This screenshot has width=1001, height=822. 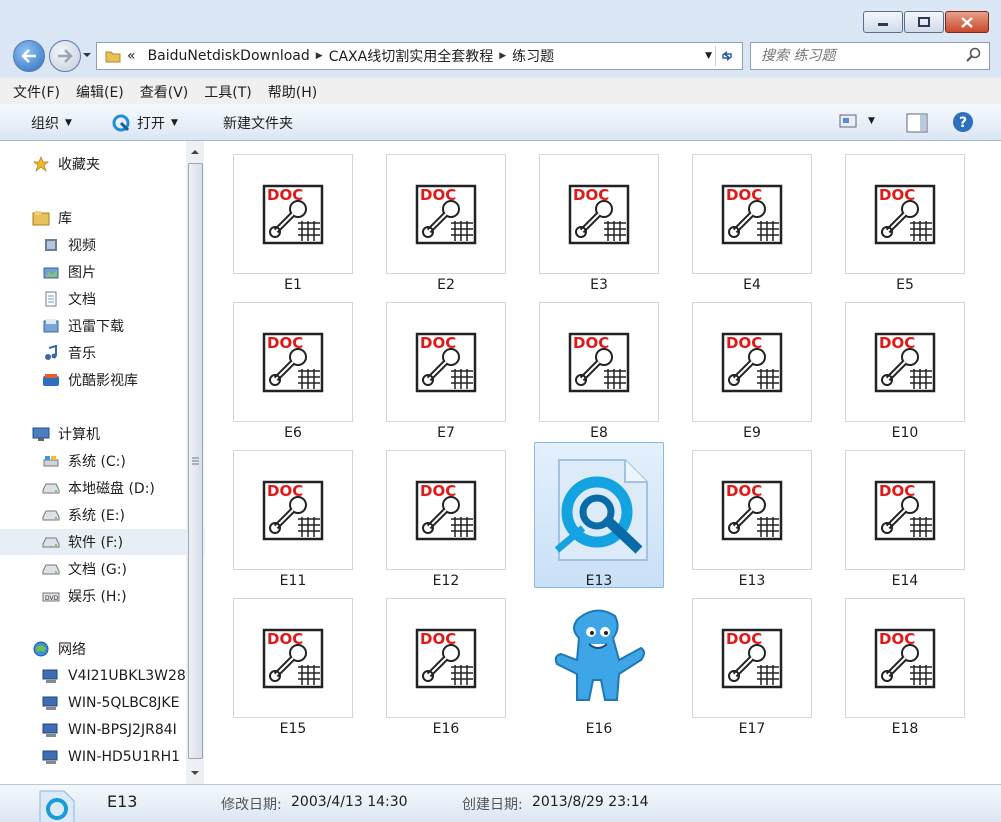 I want to click on file-item-e3: DOC E3, so click(x=599, y=224).